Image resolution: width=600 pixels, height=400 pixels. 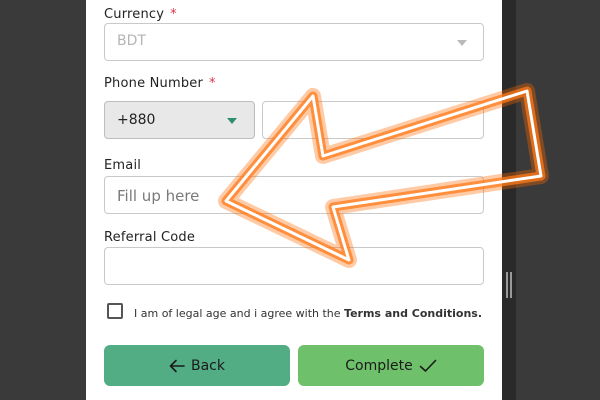 What do you see at coordinates (373, 120) in the screenshot?
I see `phone-number-input` at bounding box center [373, 120].